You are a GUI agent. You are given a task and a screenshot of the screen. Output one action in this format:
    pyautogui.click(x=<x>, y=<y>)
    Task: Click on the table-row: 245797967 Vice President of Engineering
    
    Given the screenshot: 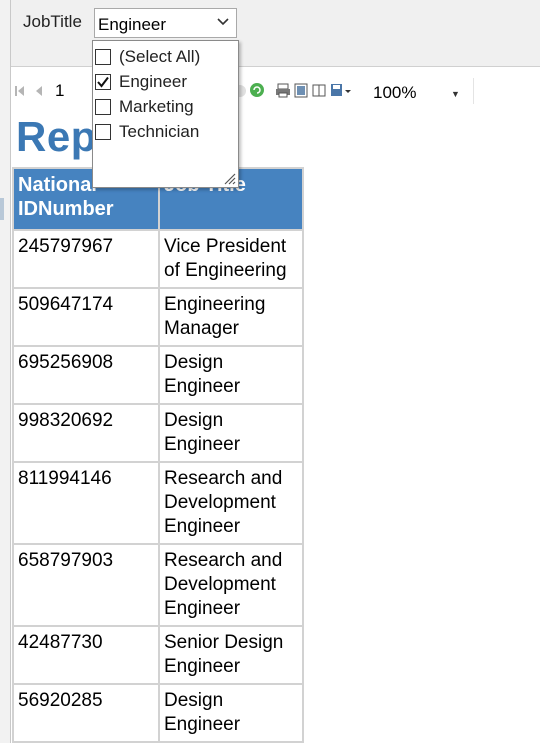 What is the action you would take?
    pyautogui.click(x=158, y=259)
    